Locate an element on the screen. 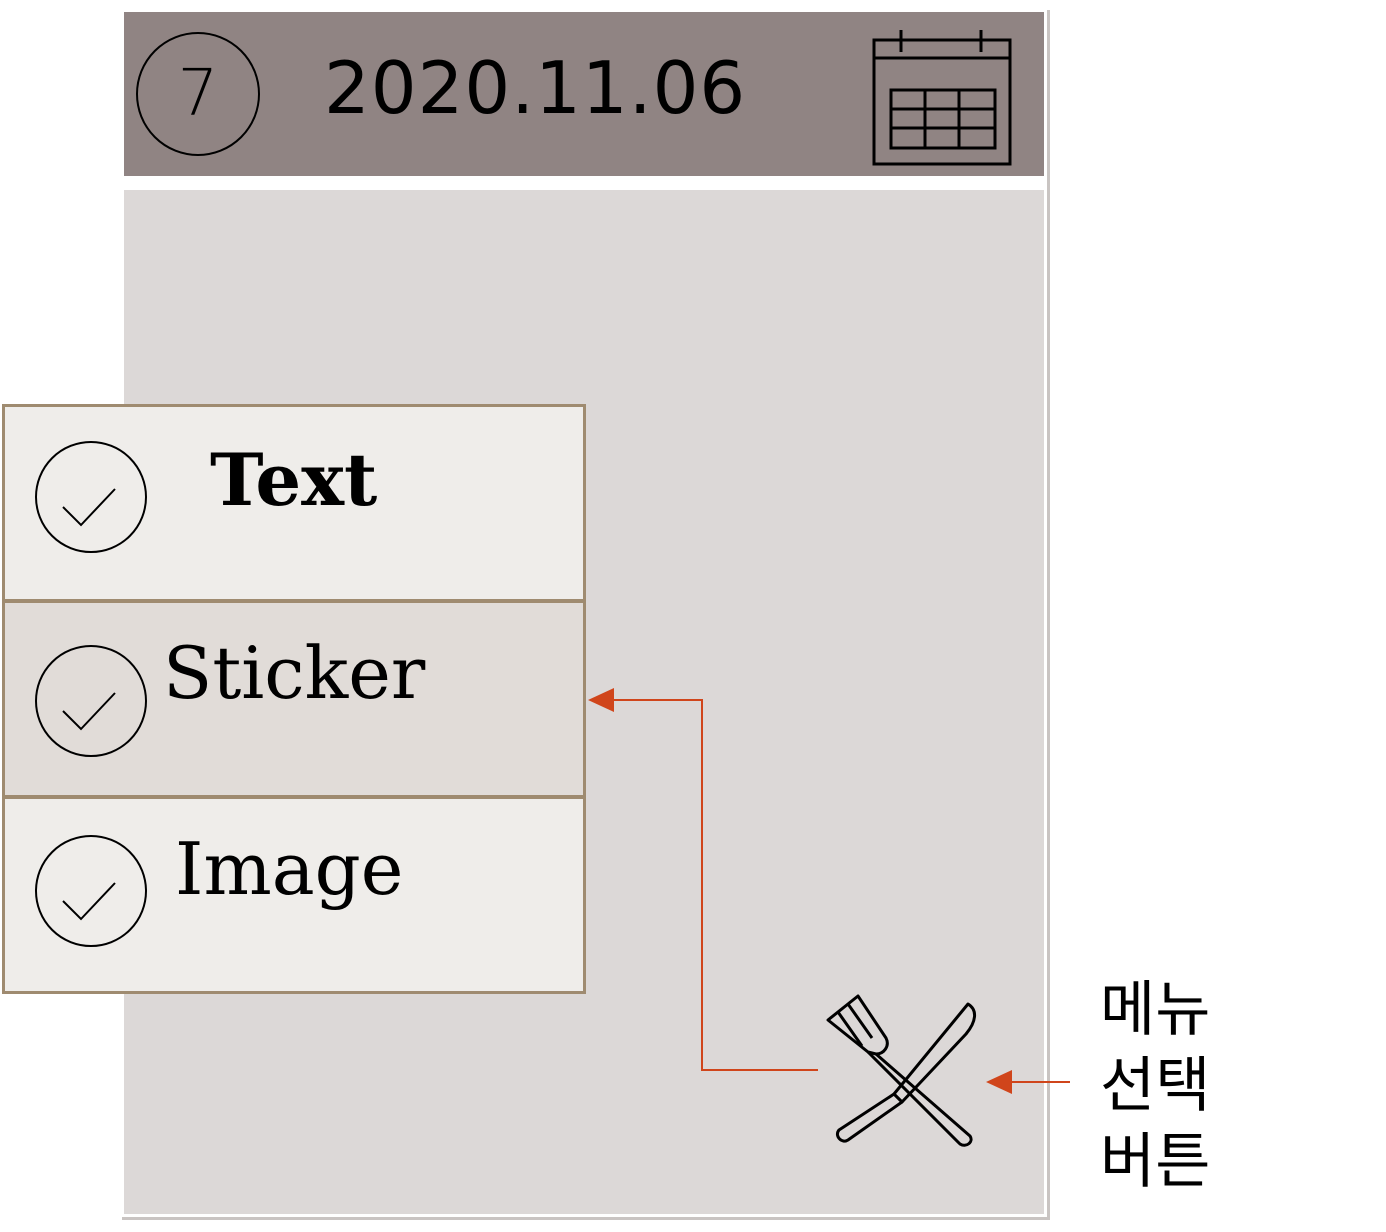 Image resolution: width=1386 pixels, height=1232 pixels. menu-item-label: Image is located at coordinates (289, 869).